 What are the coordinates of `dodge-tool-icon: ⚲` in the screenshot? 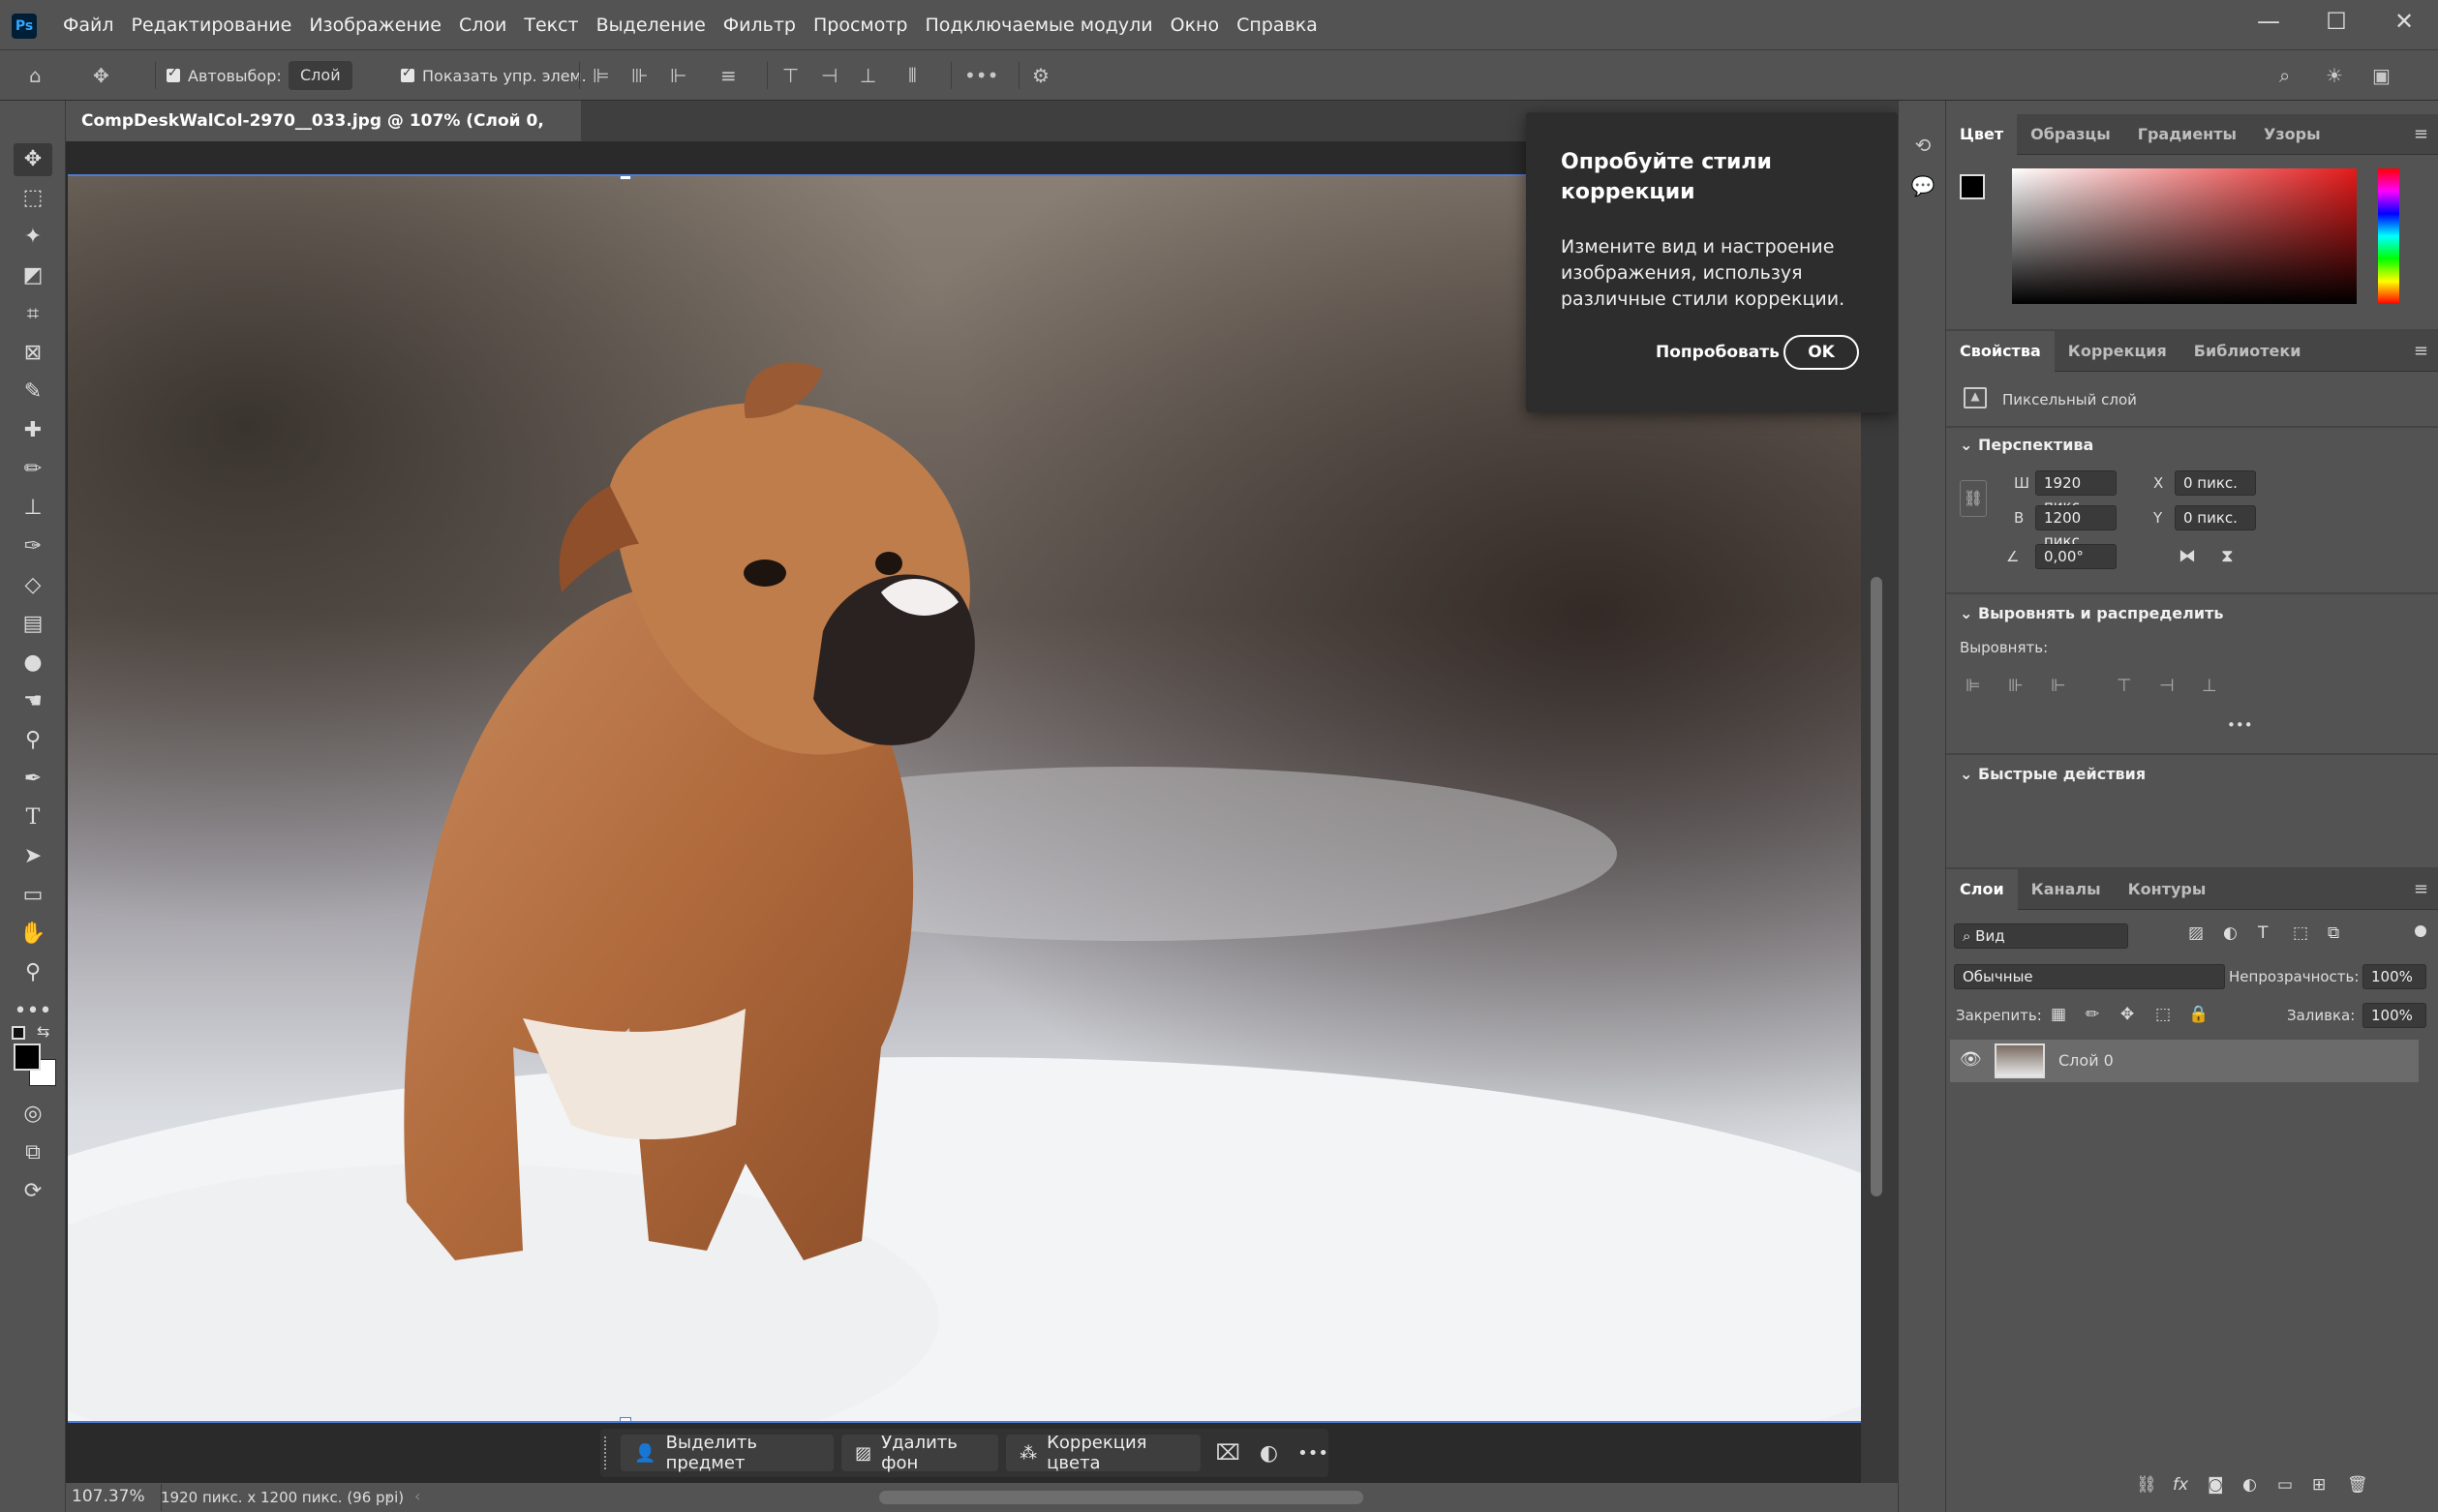 It's located at (33, 740).